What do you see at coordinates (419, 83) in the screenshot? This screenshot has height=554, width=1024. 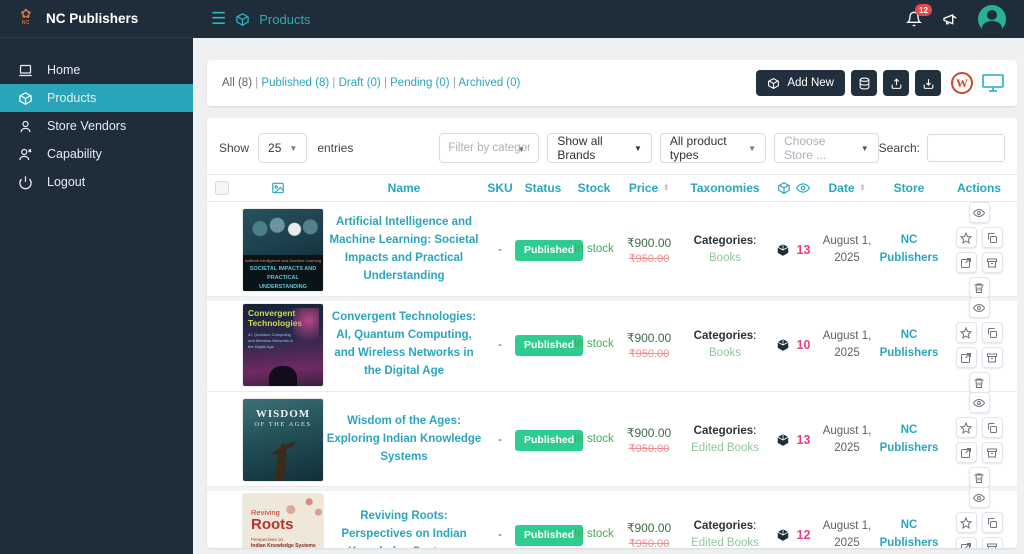 I see `filter-pending: Pending (0)` at bounding box center [419, 83].